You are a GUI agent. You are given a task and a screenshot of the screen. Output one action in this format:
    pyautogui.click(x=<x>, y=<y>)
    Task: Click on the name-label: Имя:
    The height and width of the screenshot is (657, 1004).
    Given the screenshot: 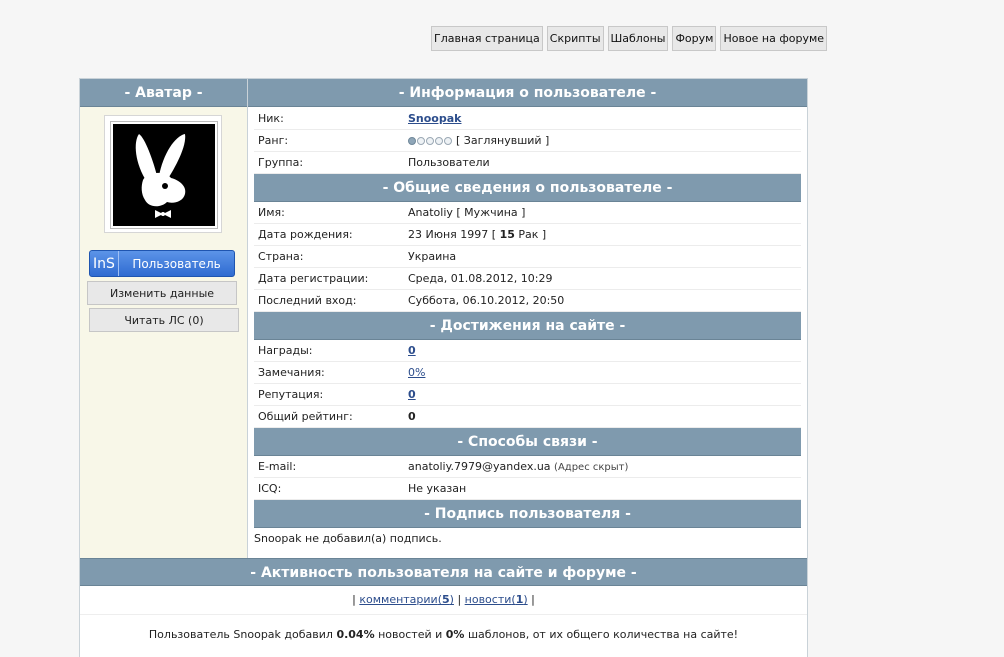 What is the action you would take?
    pyautogui.click(x=271, y=212)
    